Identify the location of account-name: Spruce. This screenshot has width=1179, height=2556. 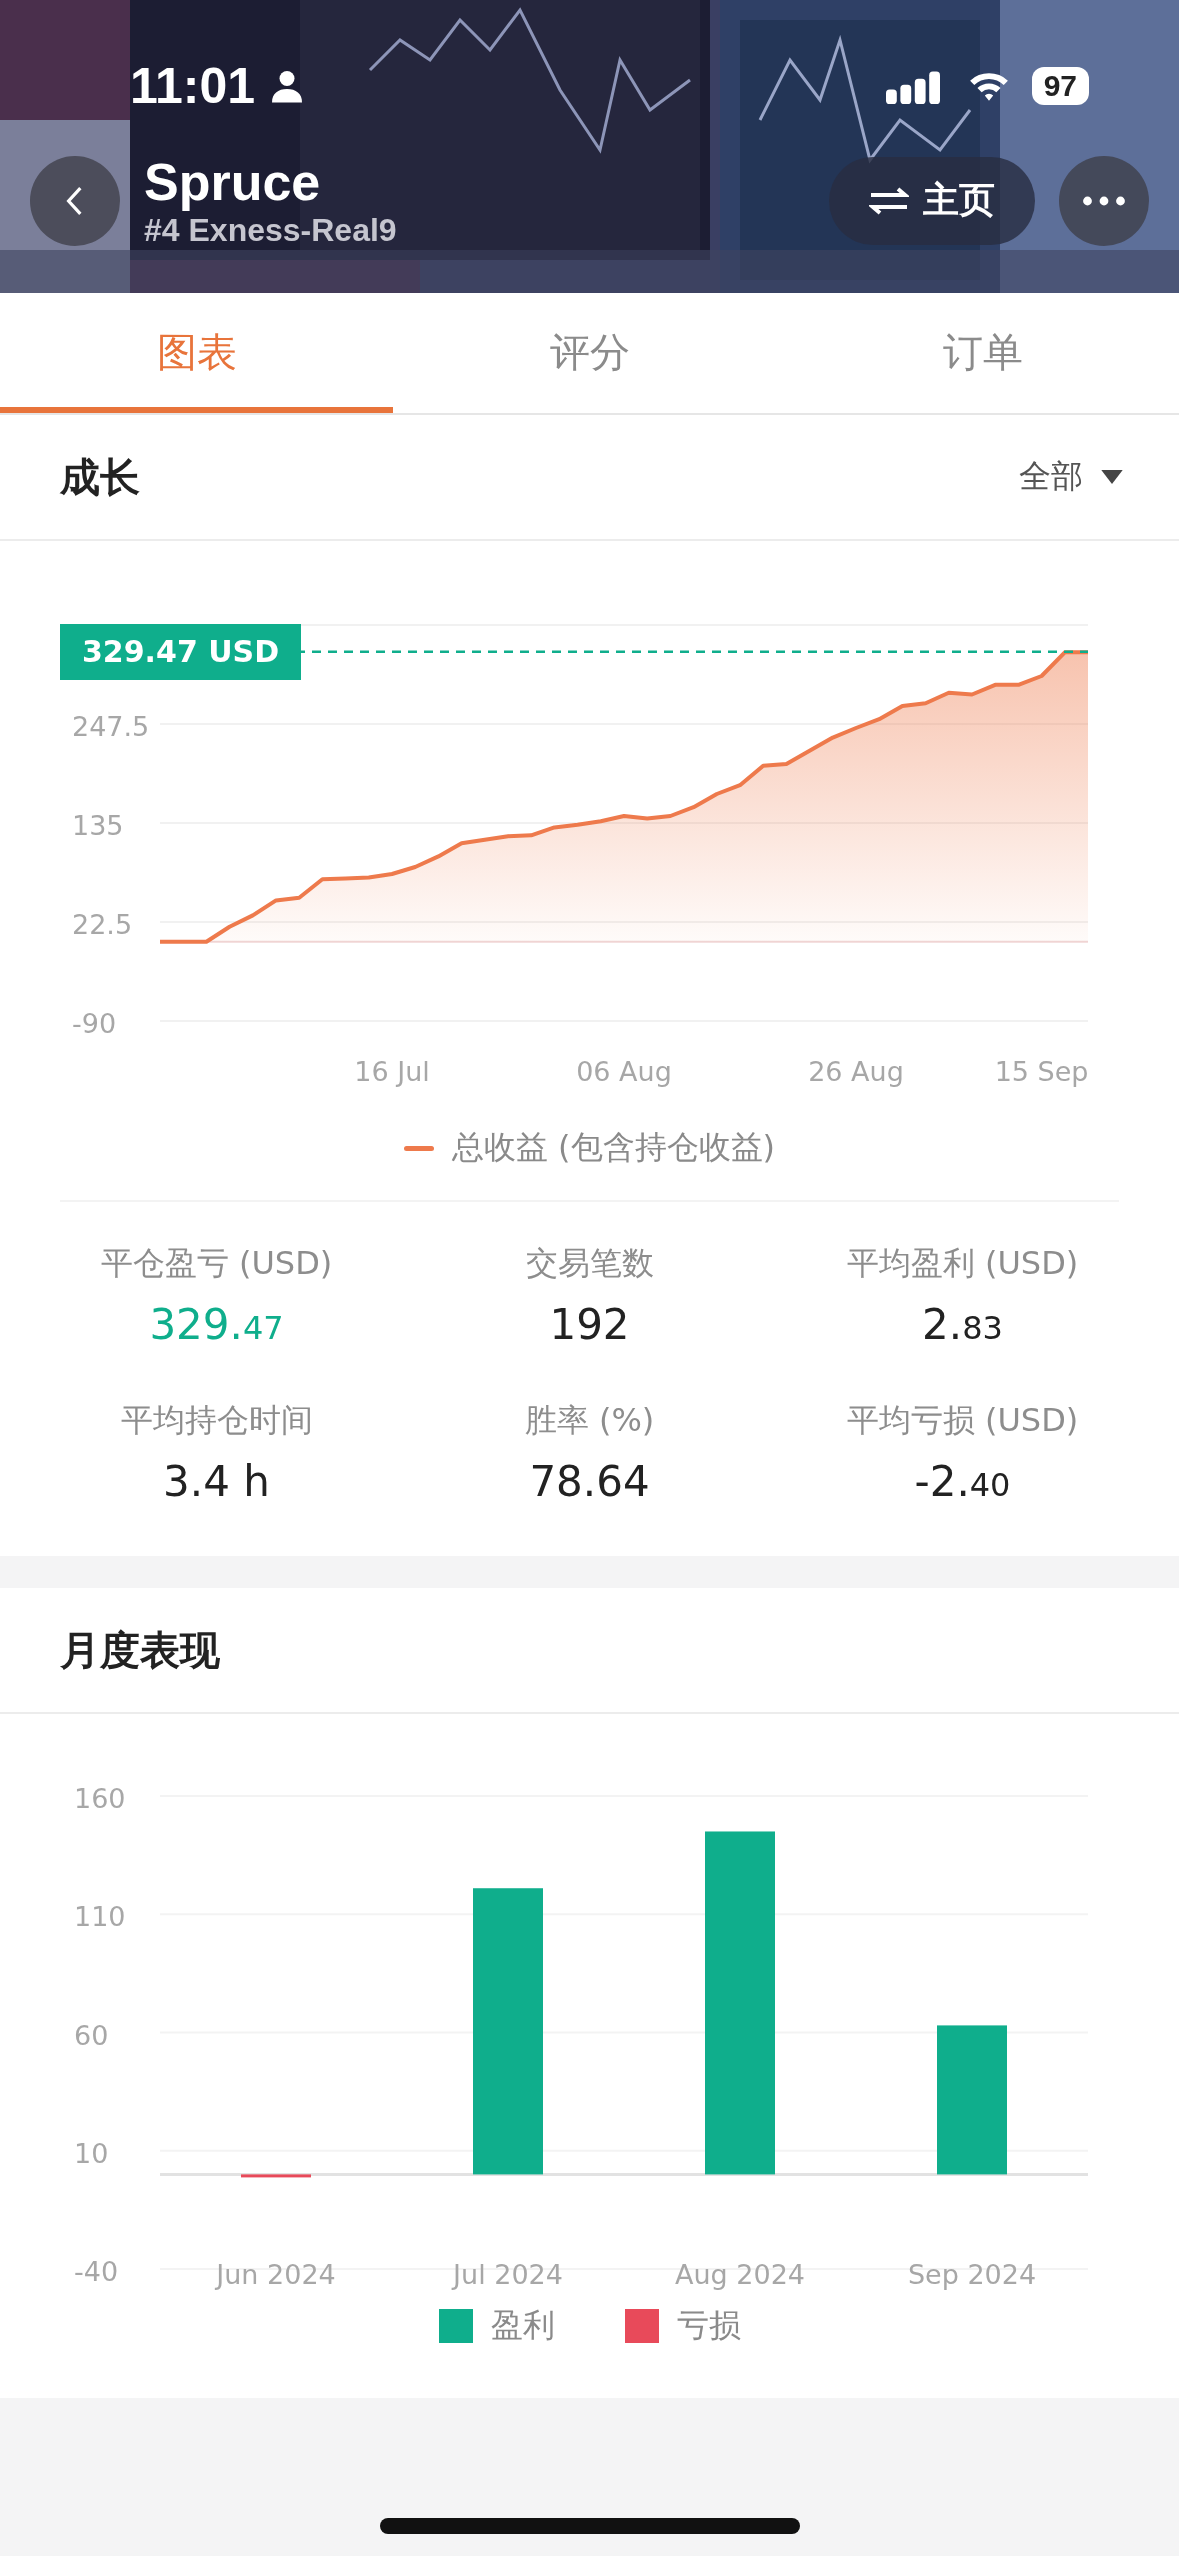
(233, 182).